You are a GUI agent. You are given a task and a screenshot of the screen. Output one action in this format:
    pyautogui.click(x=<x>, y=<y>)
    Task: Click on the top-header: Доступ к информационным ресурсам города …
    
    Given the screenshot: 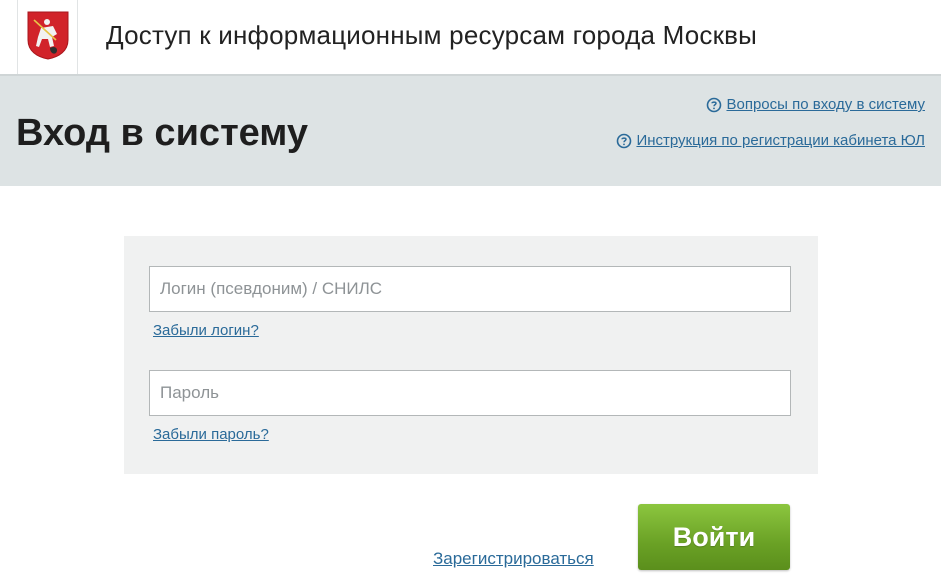 What is the action you would take?
    pyautogui.click(x=470, y=38)
    